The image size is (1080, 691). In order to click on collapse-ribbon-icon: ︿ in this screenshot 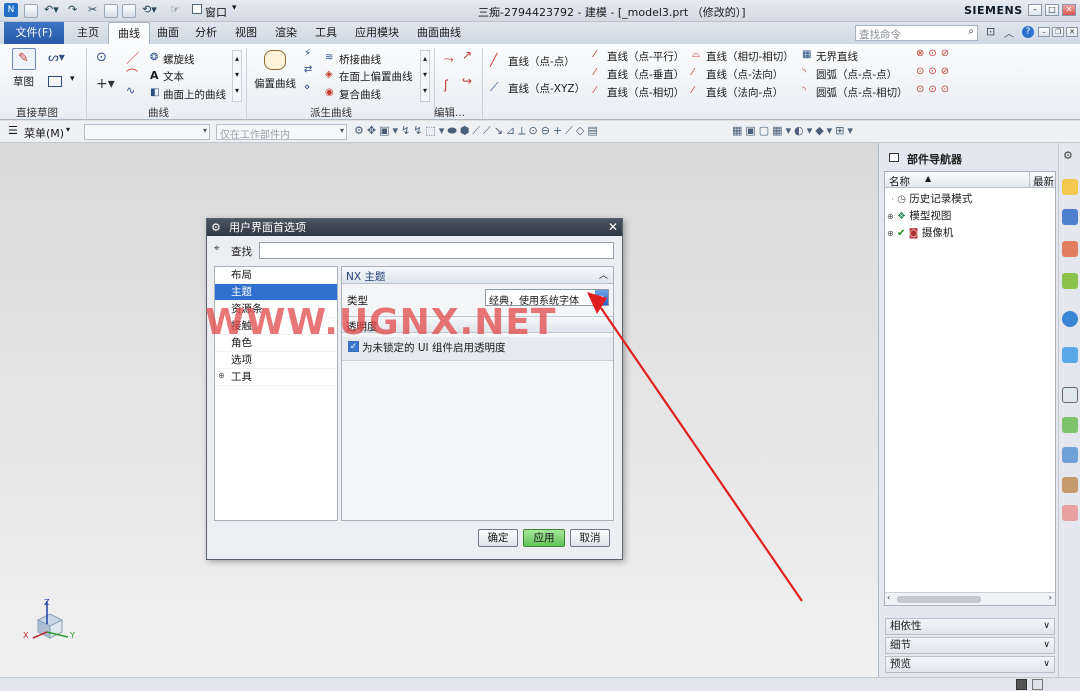, I will do `click(1009, 32)`.